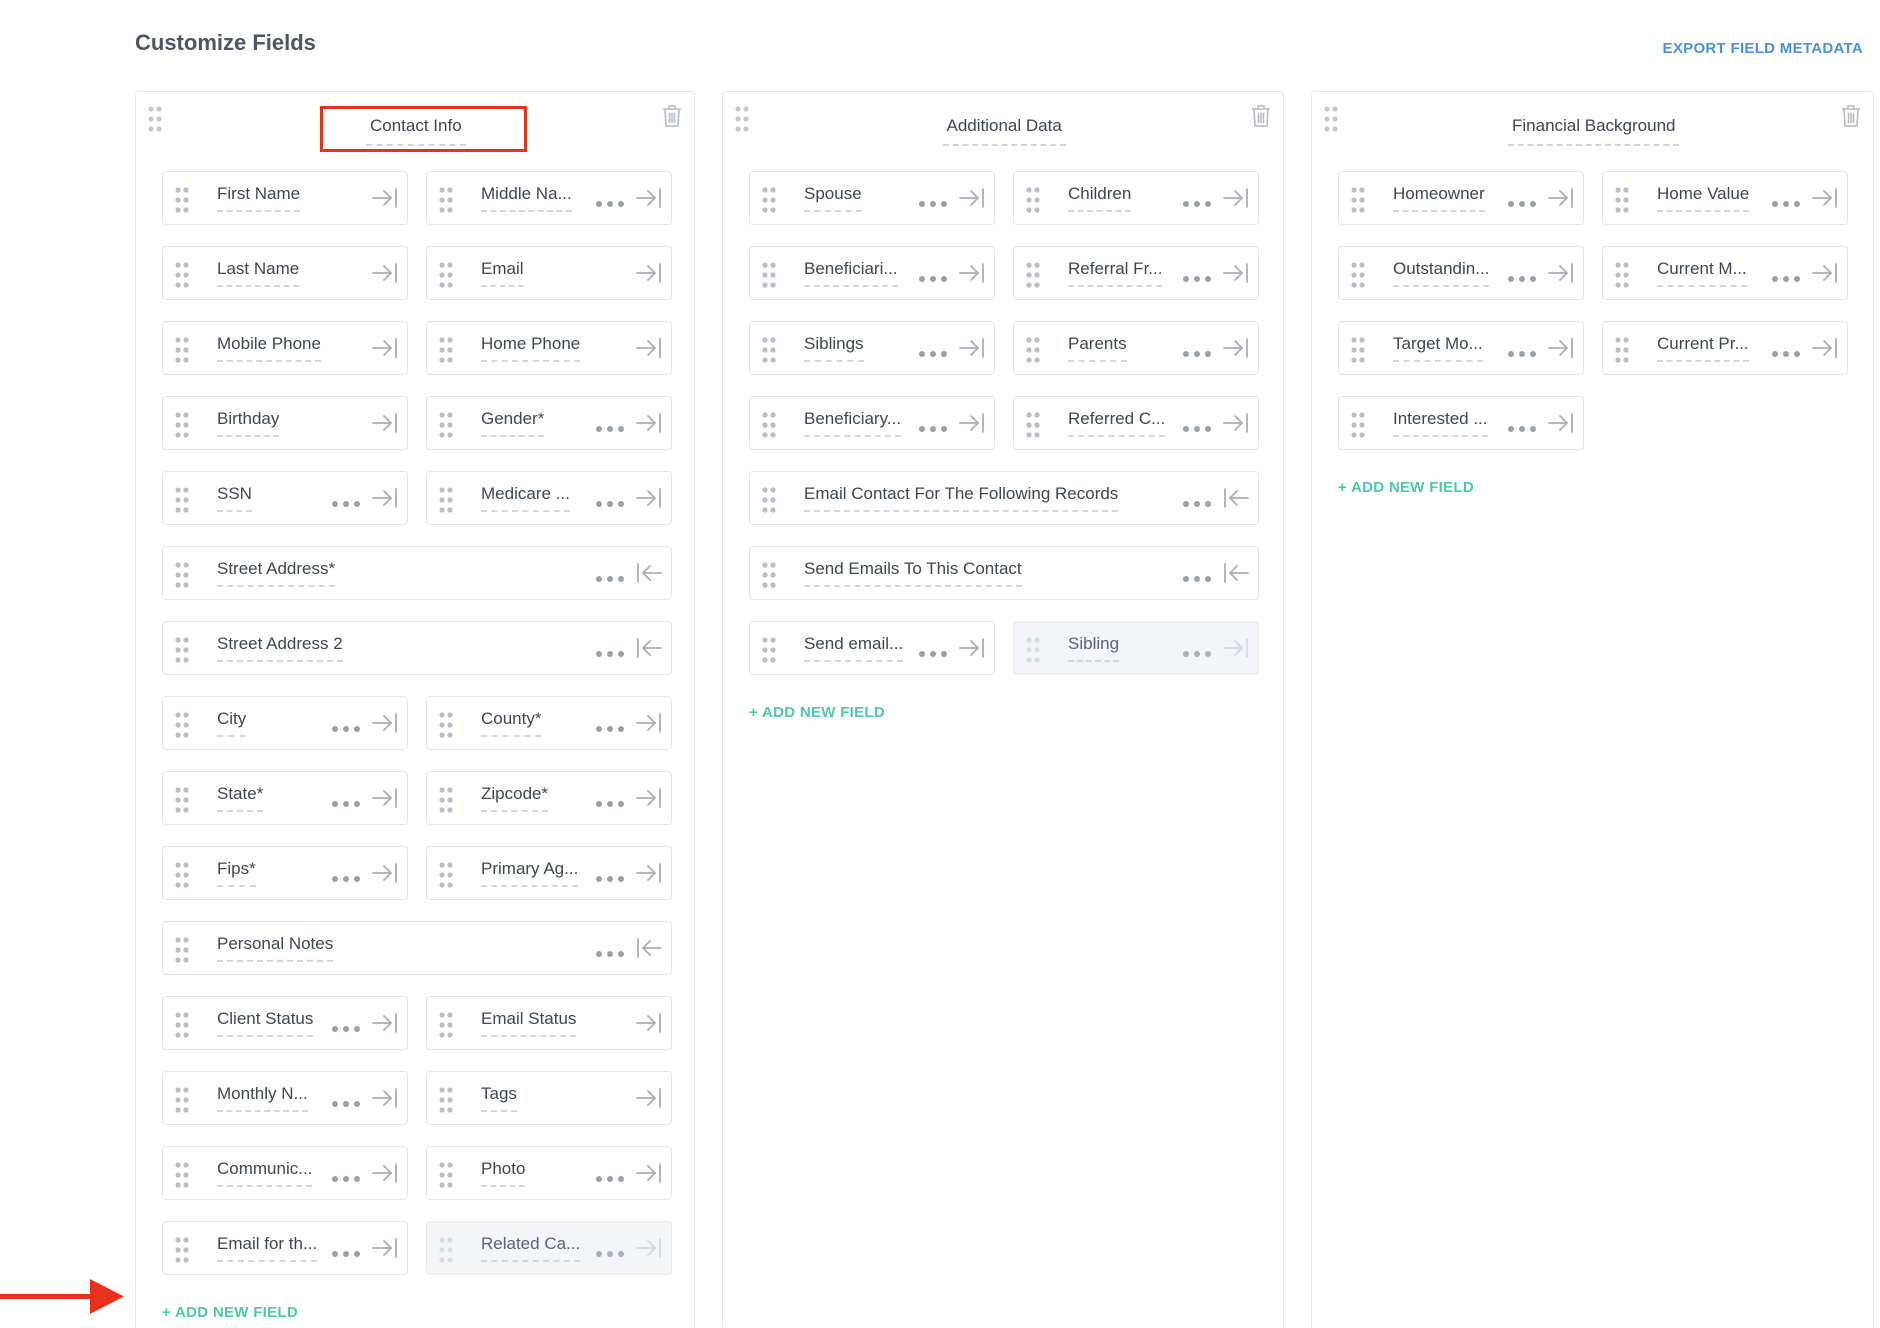 The width and height of the screenshot is (1880, 1328). I want to click on field-item: Siblings, so click(872, 348).